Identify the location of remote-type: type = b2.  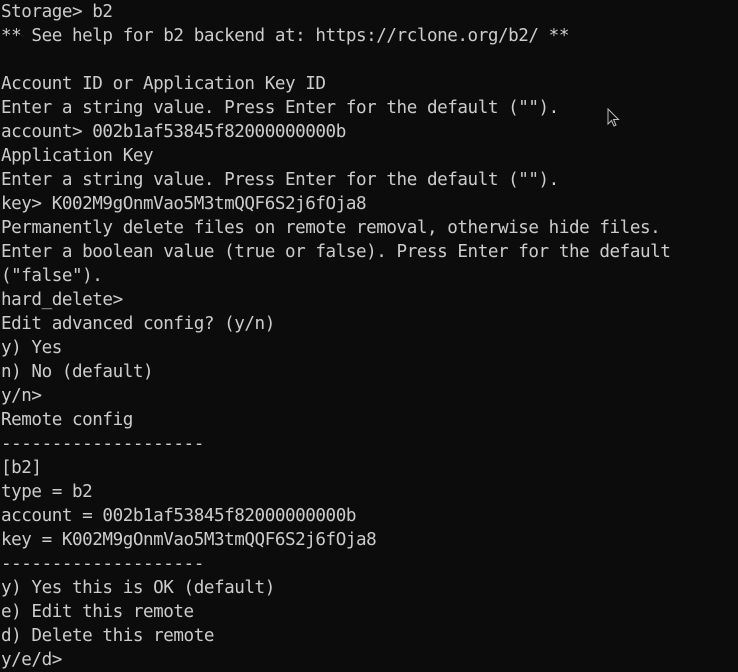
(47, 492).